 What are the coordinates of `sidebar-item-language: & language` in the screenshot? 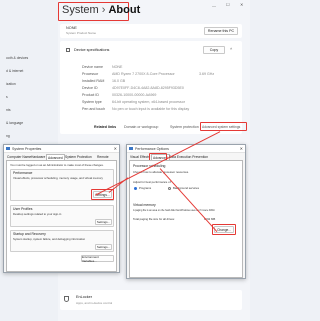 It's located at (14, 123).